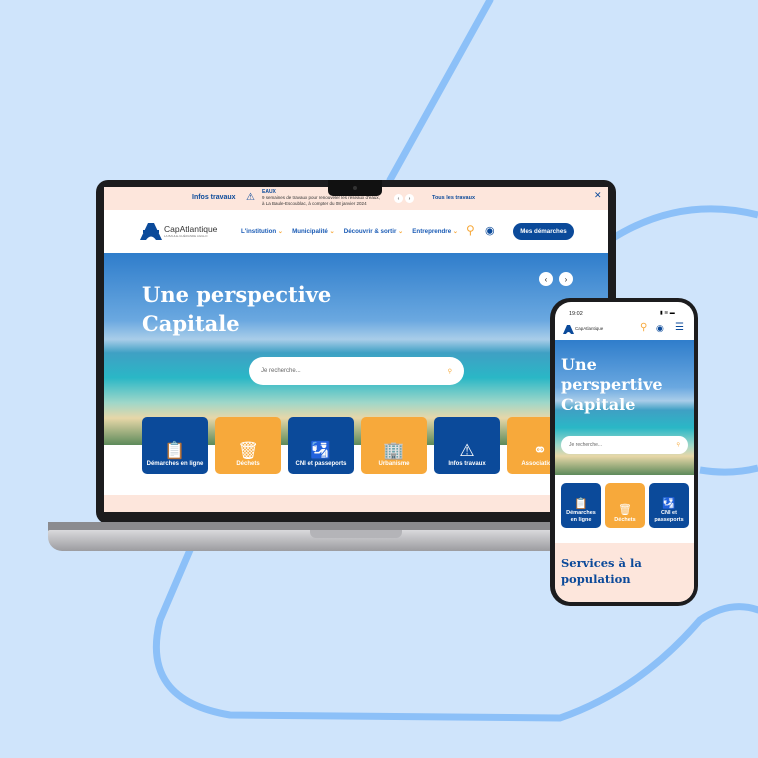  Describe the element at coordinates (612, 384) in the screenshot. I see `phone-hero-title: Une perspertive Capitale` at that location.